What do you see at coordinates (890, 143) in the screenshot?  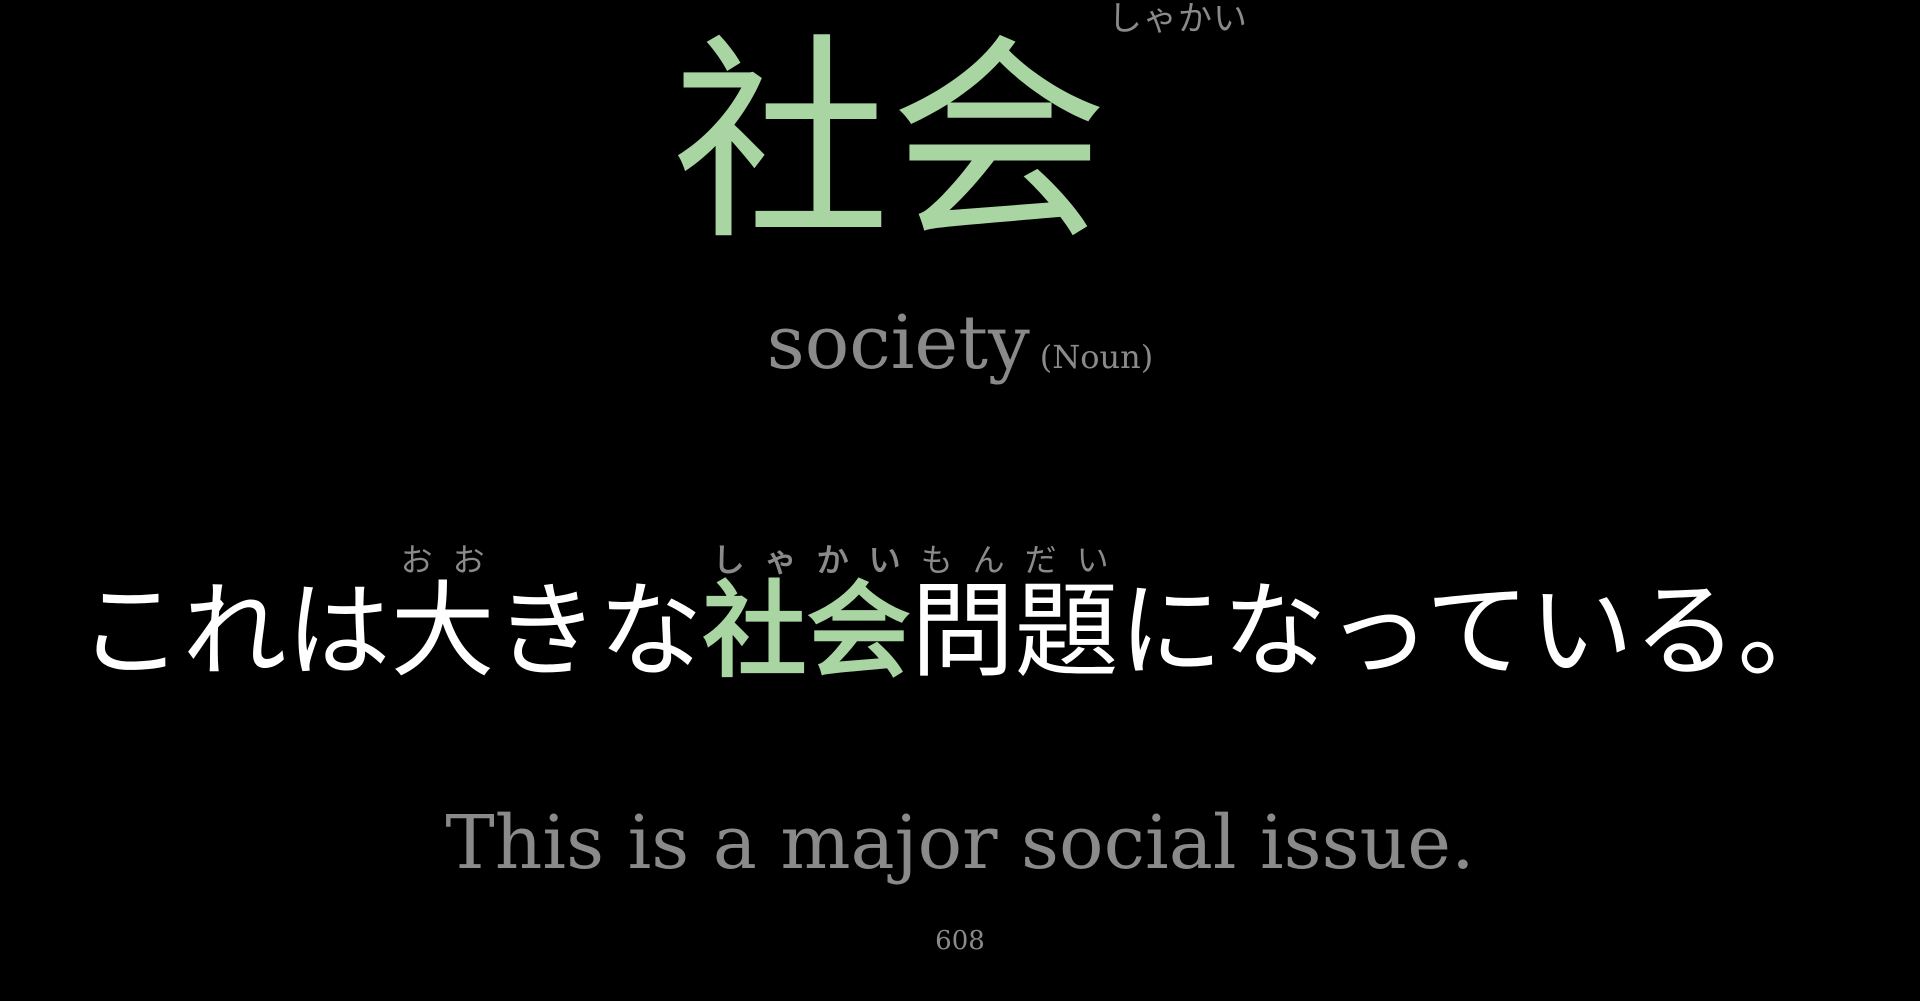 I see `word-kanji: 社会` at bounding box center [890, 143].